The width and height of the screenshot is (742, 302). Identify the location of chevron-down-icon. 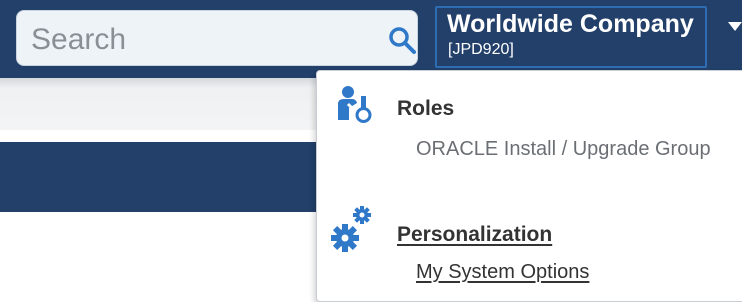
(735, 26).